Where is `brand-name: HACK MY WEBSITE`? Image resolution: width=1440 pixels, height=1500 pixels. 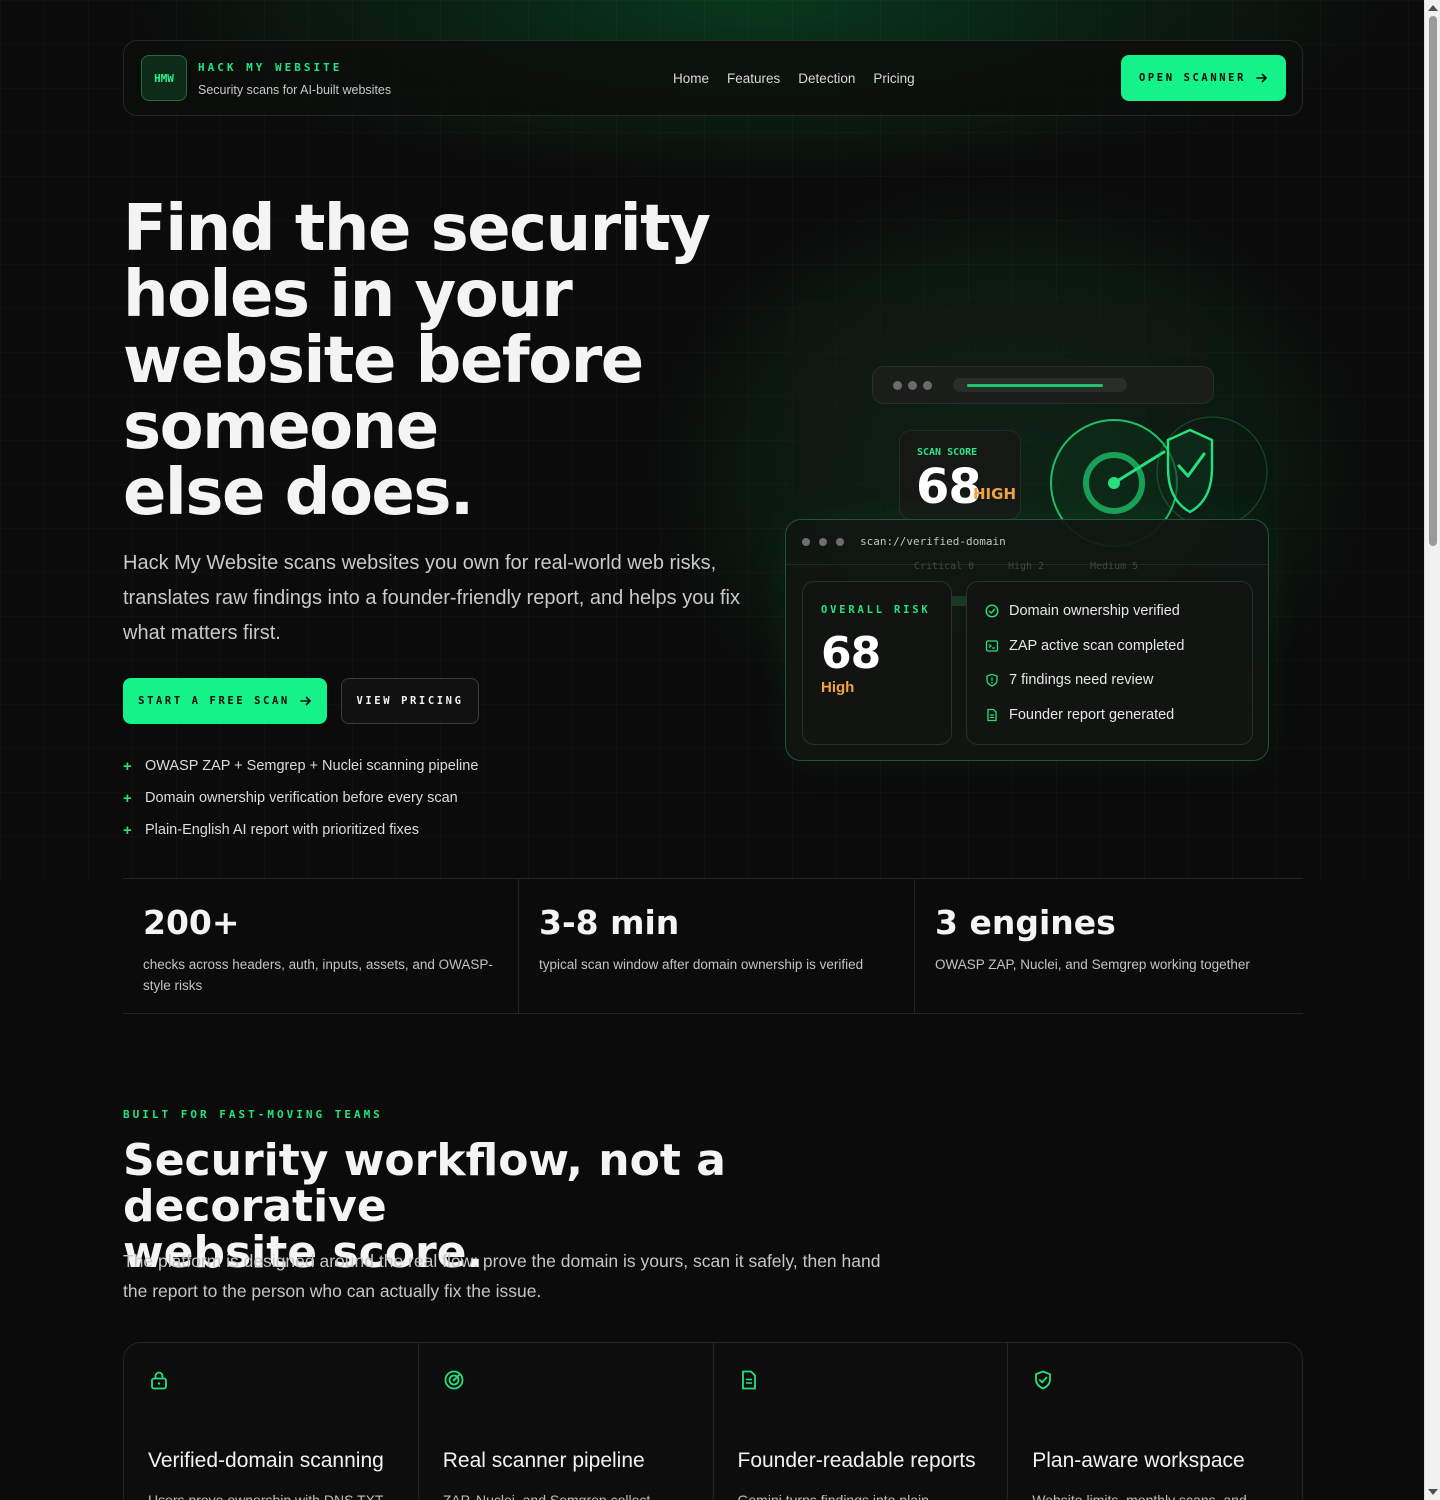 brand-name: HACK MY WEBSITE is located at coordinates (270, 67).